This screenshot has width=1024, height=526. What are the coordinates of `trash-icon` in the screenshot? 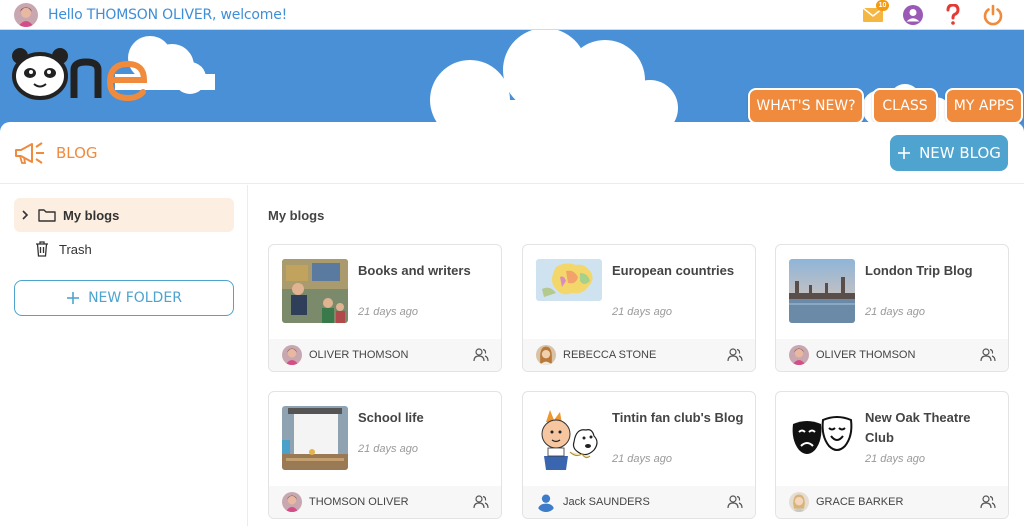 It's located at (42, 249).